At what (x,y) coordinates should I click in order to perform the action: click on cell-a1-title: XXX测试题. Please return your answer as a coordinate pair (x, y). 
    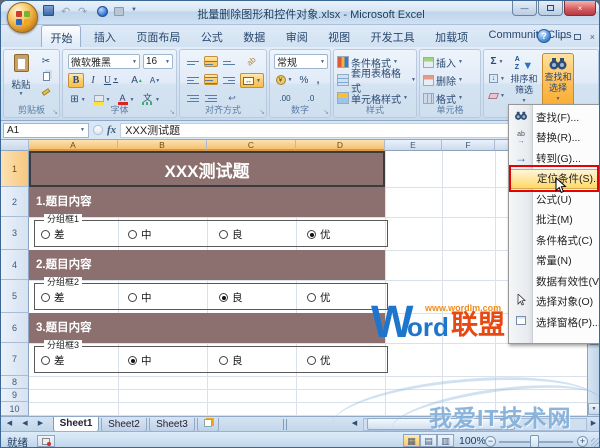
    Looking at the image, I should click on (207, 169).